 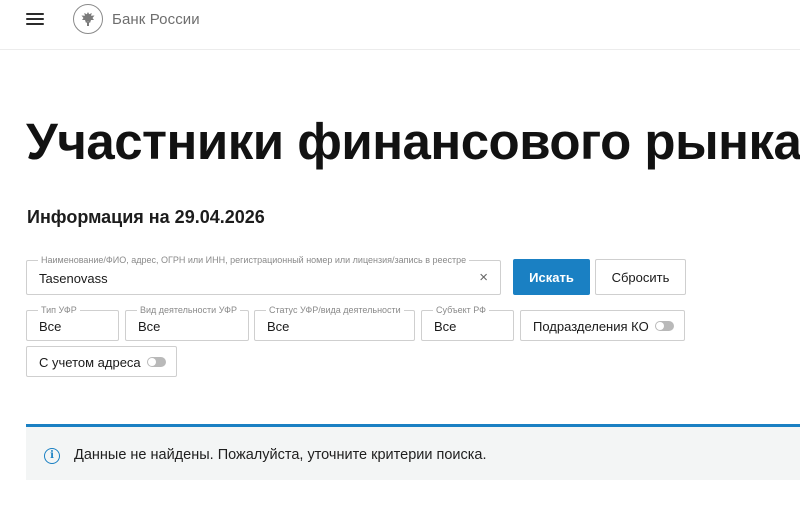 I want to click on address-toggle-switch, so click(x=156, y=362).